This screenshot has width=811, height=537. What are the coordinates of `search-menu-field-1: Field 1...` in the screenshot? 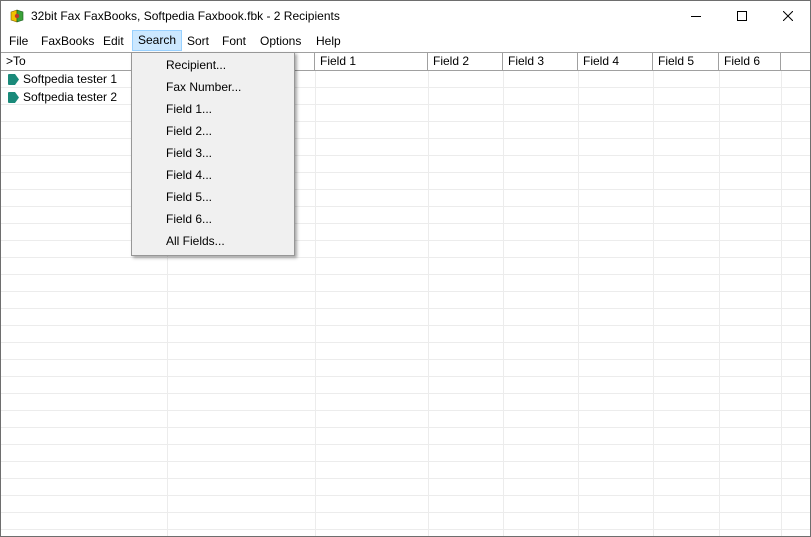 It's located at (189, 109).